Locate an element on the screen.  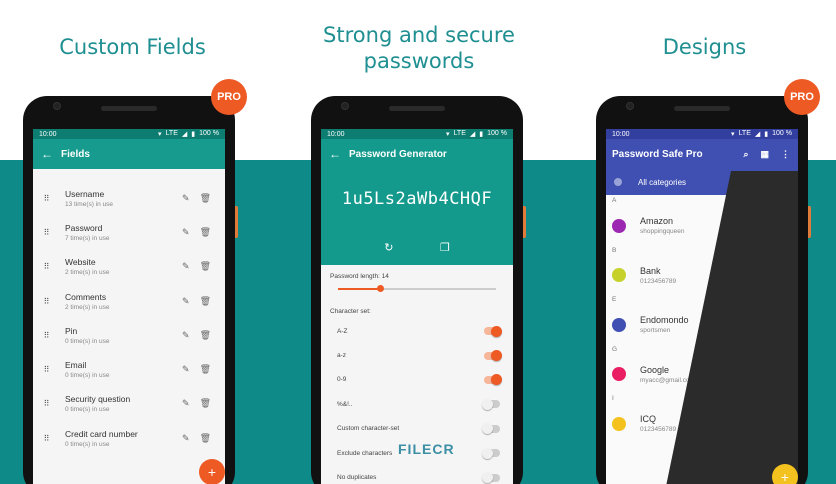
copy-icon: ❐ is located at coordinates (445, 247).